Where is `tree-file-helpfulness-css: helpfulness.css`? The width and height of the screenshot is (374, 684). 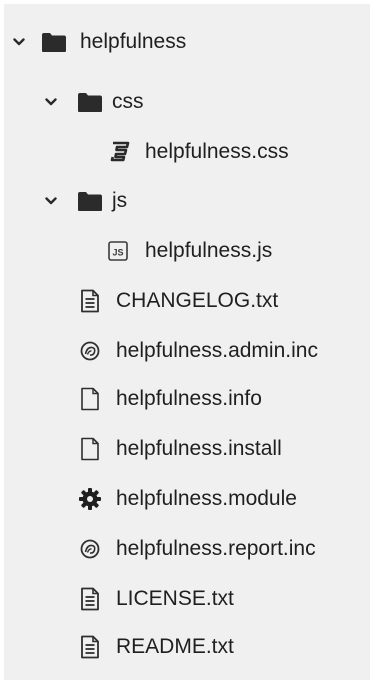
tree-file-helpfulness-css: helpfulness.css is located at coordinates (198, 152).